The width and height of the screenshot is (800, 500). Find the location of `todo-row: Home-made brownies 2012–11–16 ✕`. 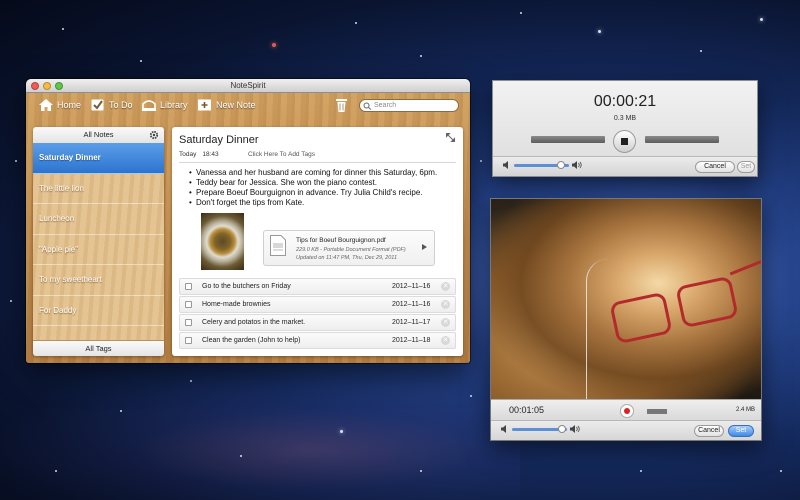

todo-row: Home-made brownies 2012–11–16 ✕ is located at coordinates (317, 304).